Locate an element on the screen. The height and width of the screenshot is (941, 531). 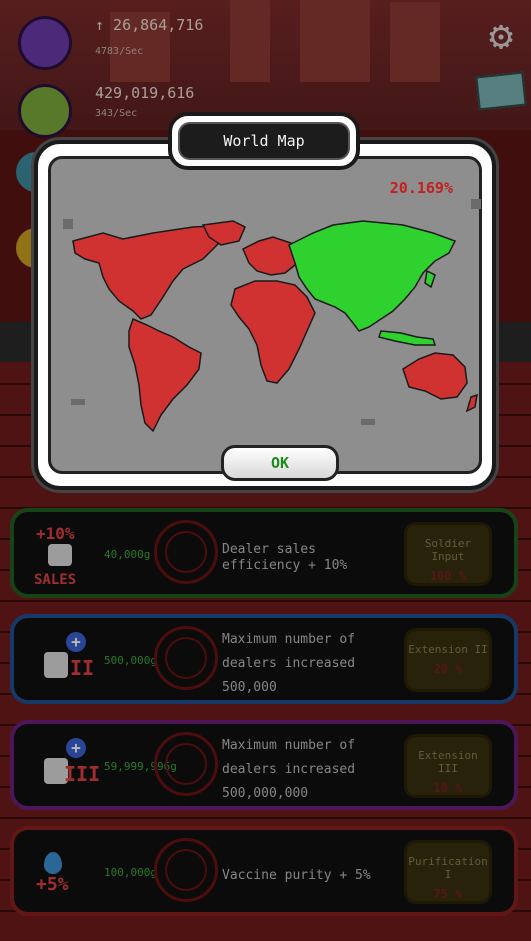
dialog-title: World Map is located at coordinates (264, 141).